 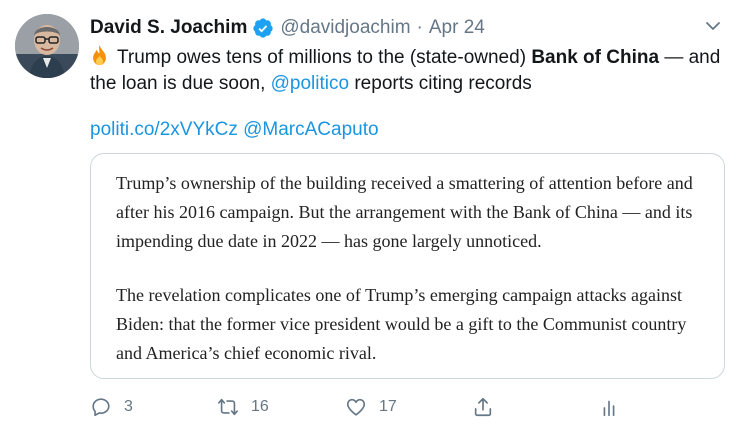 I want to click on action-bar: 3 16 17, so click(x=370, y=407).